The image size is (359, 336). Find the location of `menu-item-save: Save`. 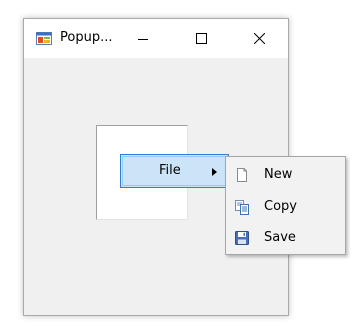

menu-item-save: Save is located at coordinates (285, 238).